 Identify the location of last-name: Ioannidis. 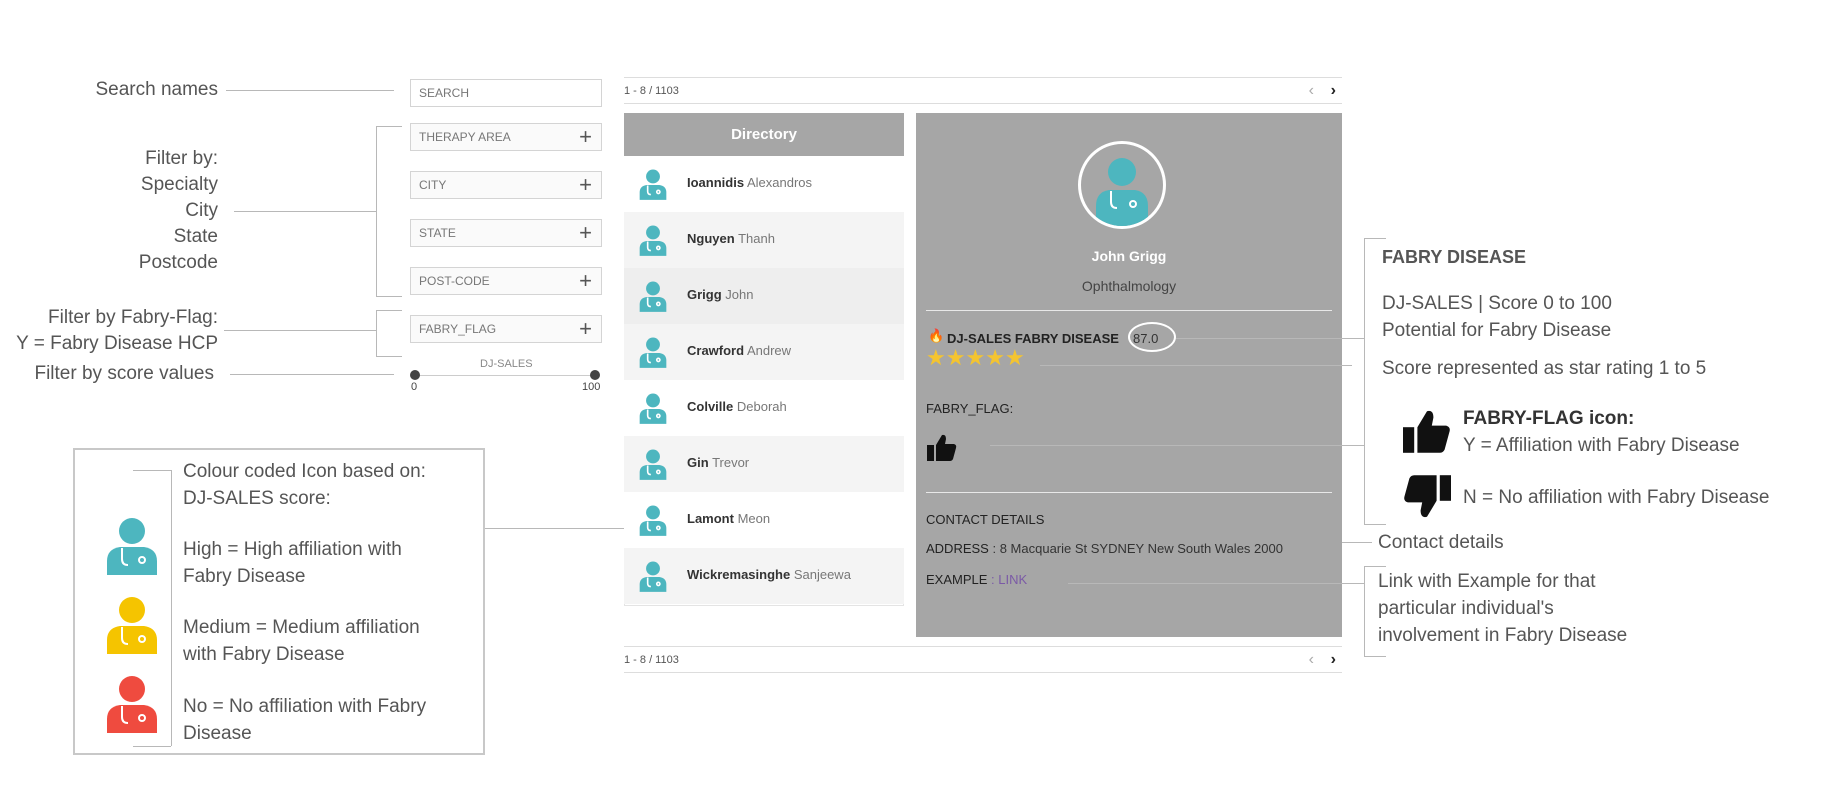
(716, 182).